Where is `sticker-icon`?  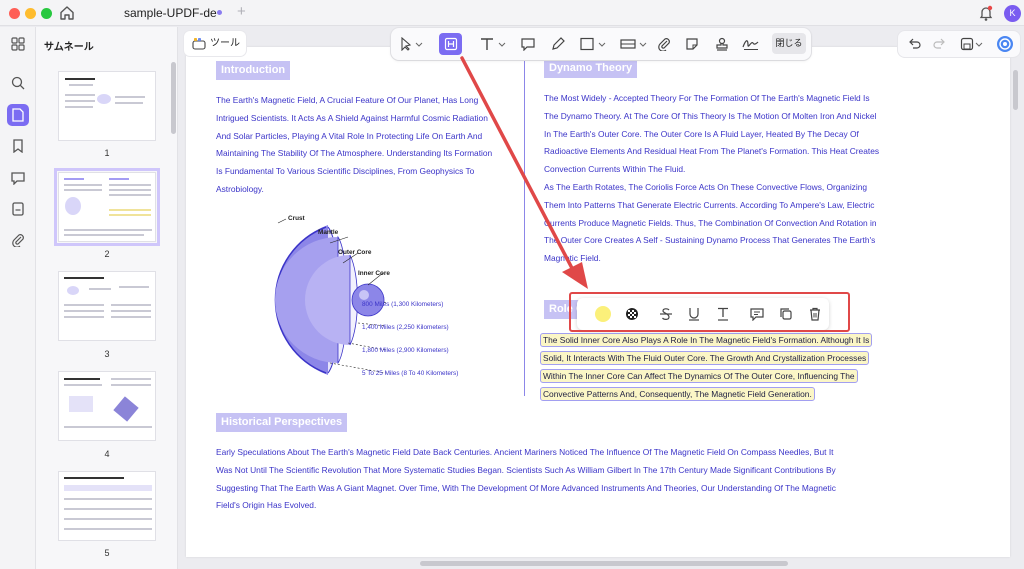 sticker-icon is located at coordinates (692, 44).